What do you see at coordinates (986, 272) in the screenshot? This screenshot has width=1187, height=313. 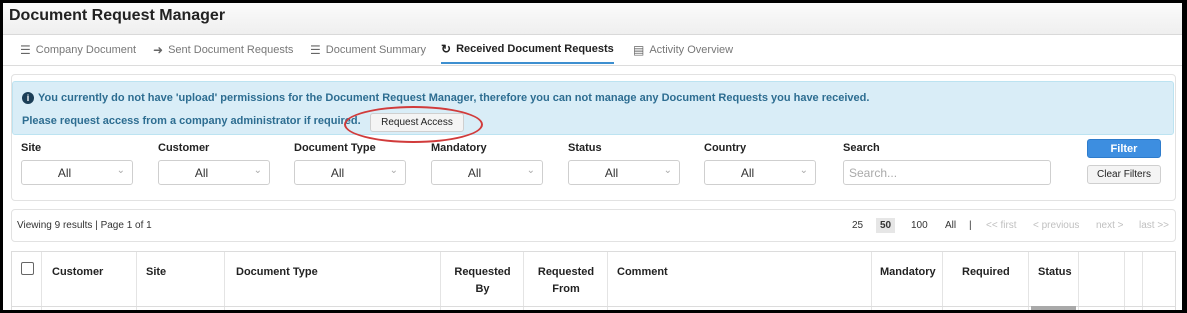 I see `column-header-label: Required` at bounding box center [986, 272].